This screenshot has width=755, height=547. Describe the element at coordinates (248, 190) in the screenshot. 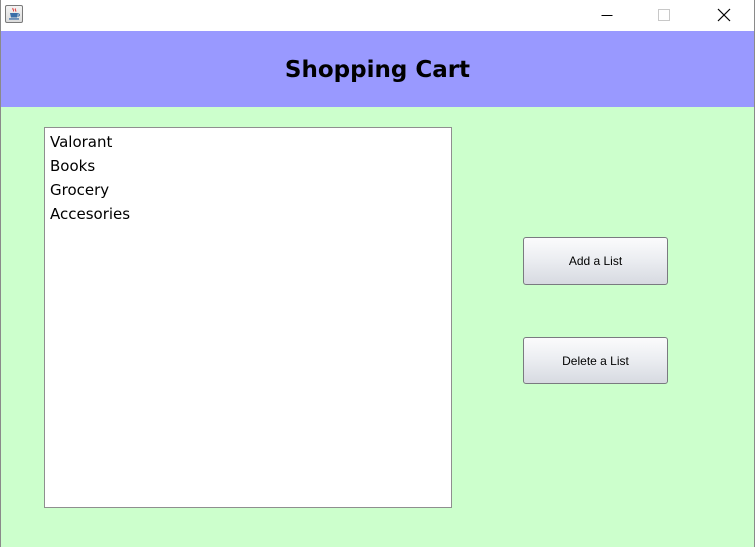

I see `list-item: Grocery` at that location.